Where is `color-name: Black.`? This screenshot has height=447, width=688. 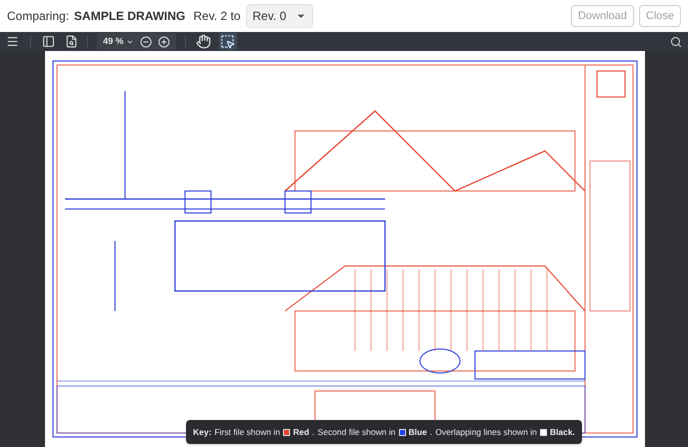 color-name: Black. is located at coordinates (562, 432).